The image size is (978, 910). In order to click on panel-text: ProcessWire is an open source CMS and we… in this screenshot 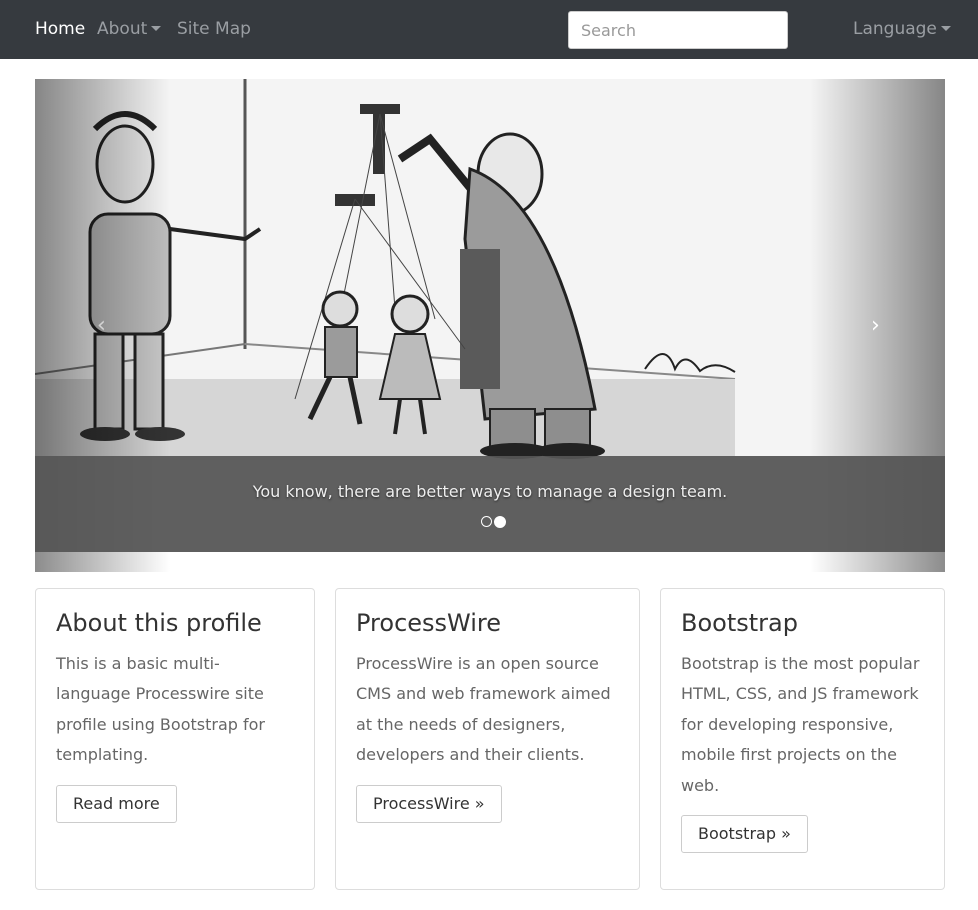, I will do `click(483, 709)`.